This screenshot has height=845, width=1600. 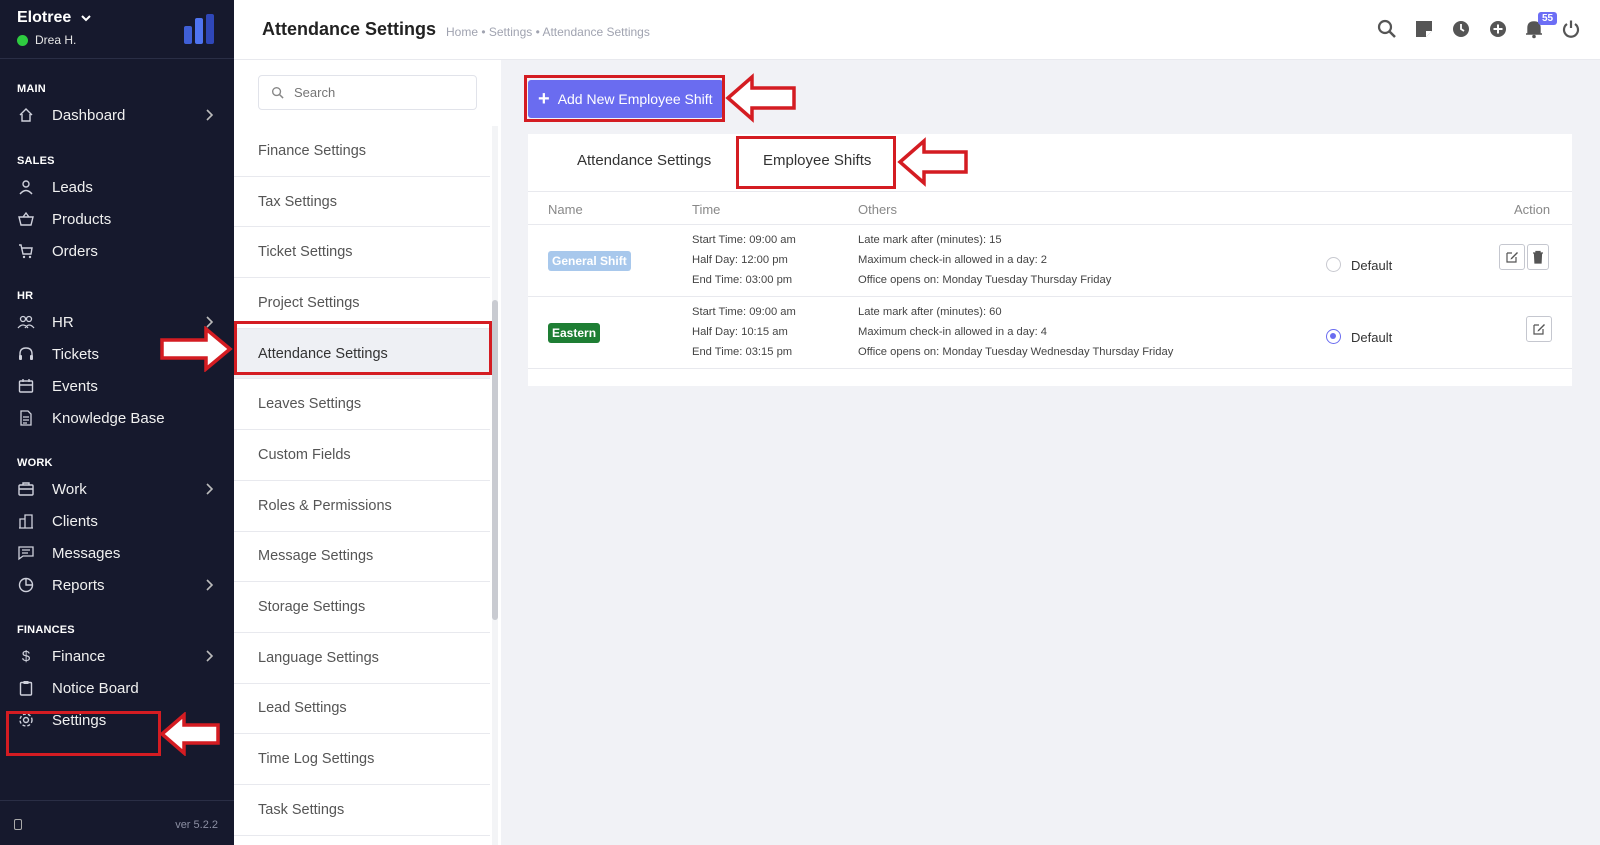 I want to click on sidebar-item-label: Notice Board, so click(x=95, y=688).